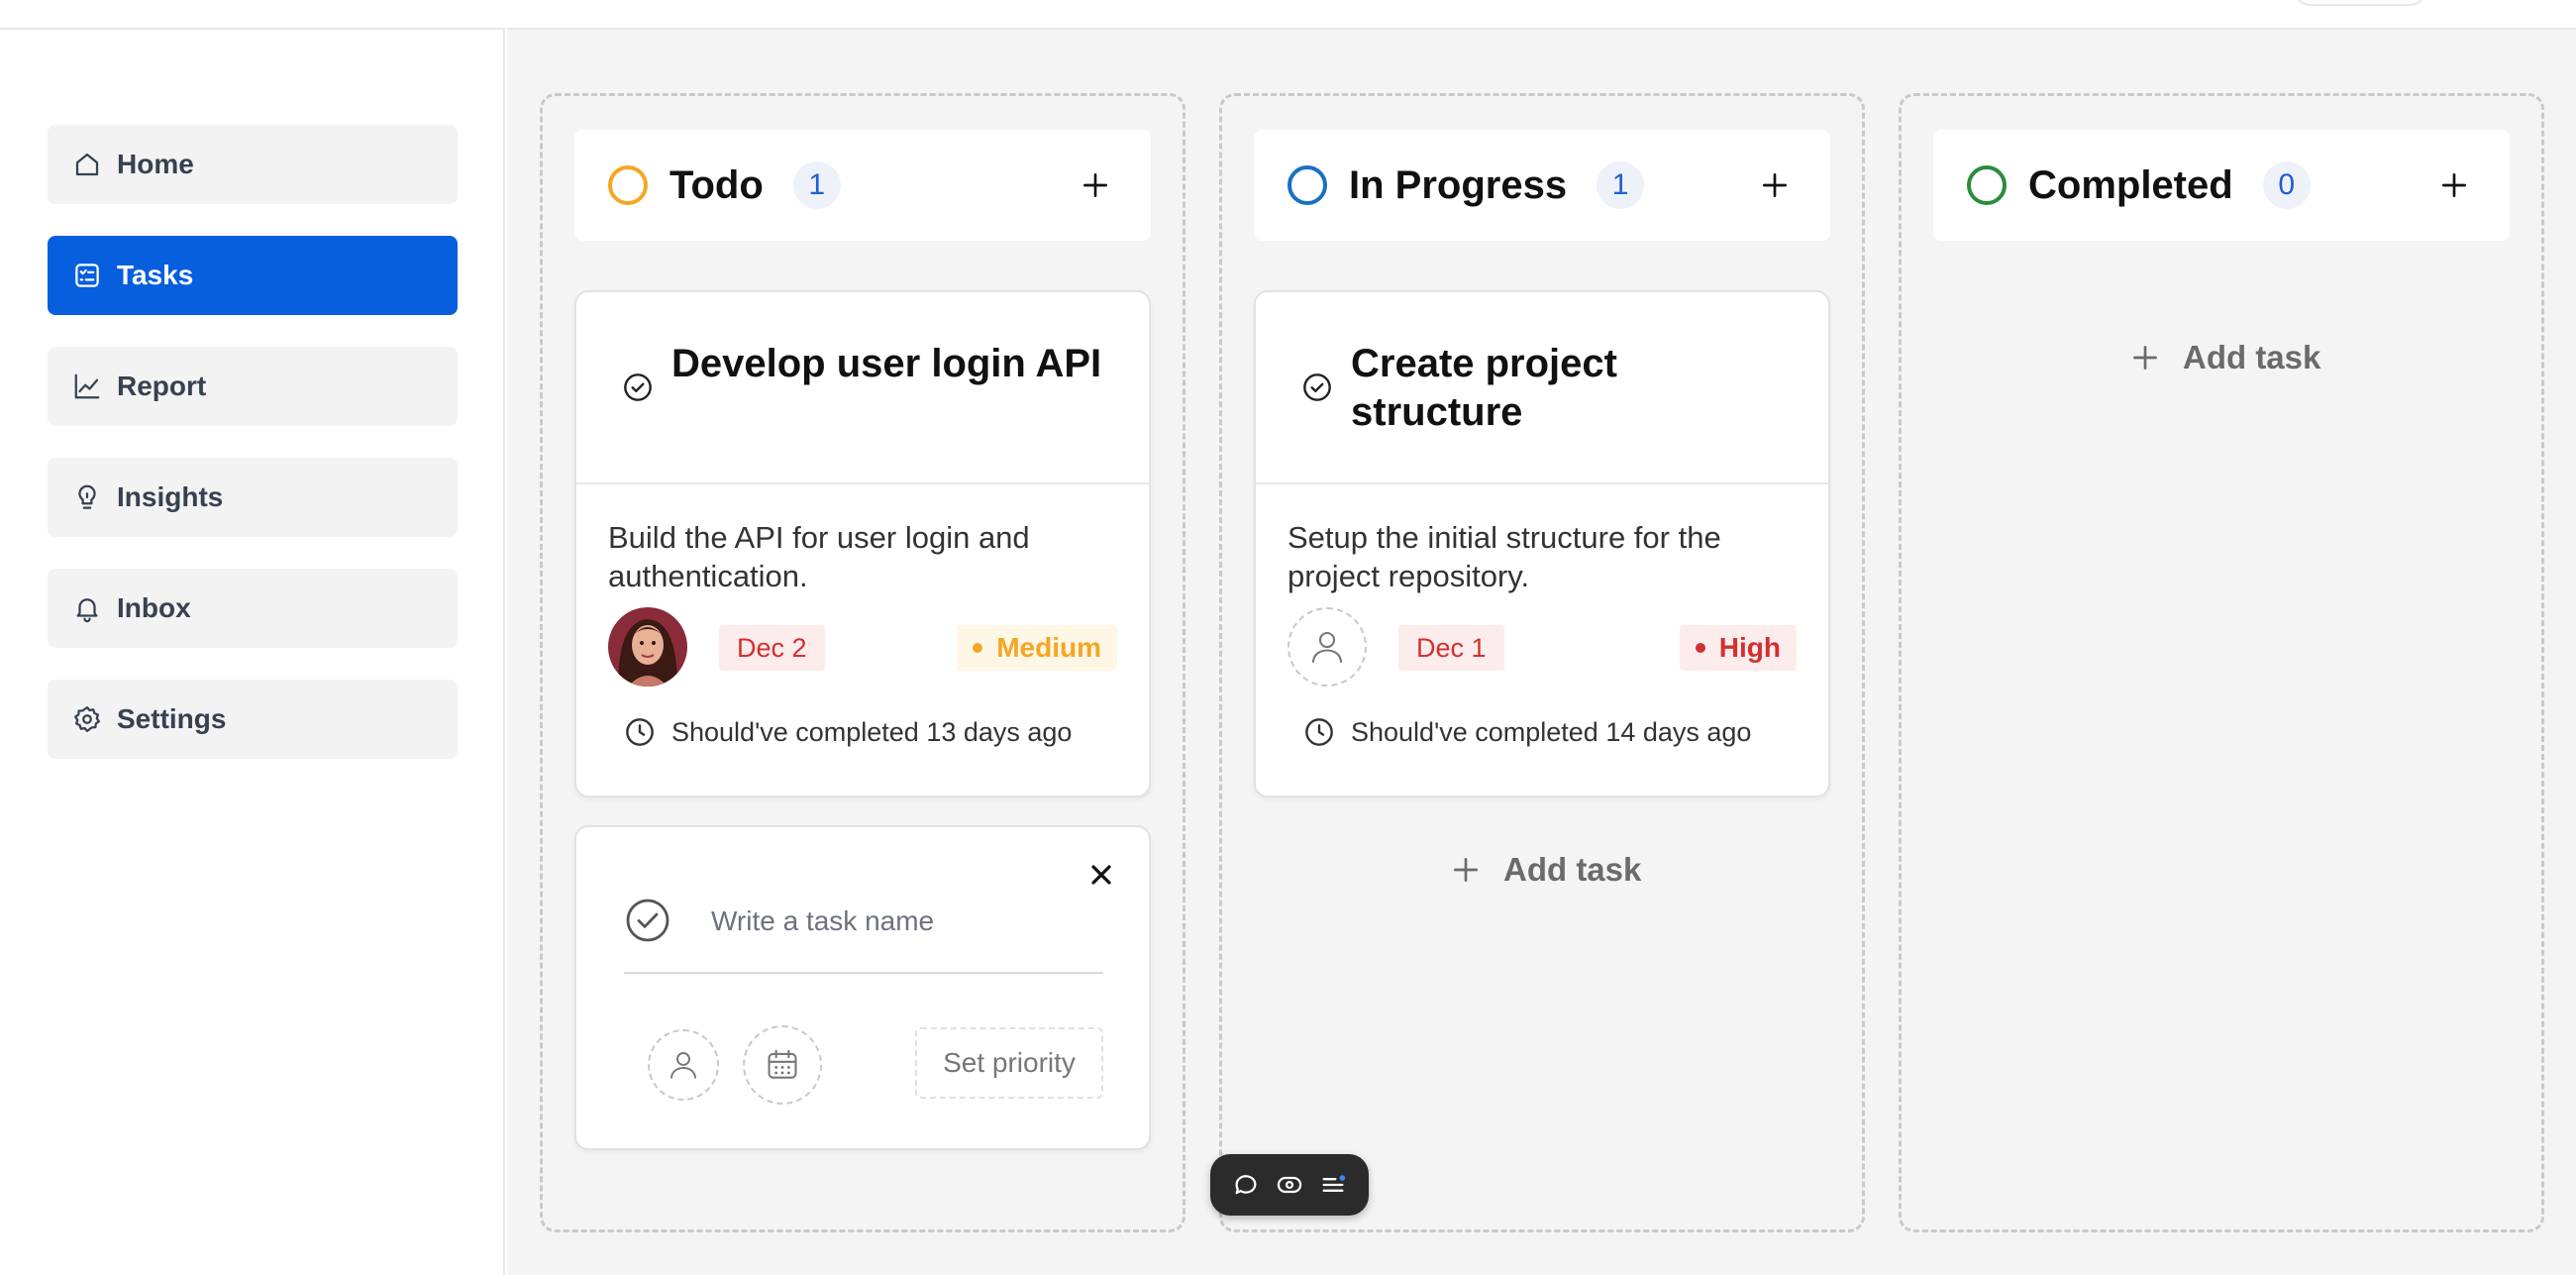 The image size is (2576, 1275). I want to click on priority-badge: High, so click(1738, 648).